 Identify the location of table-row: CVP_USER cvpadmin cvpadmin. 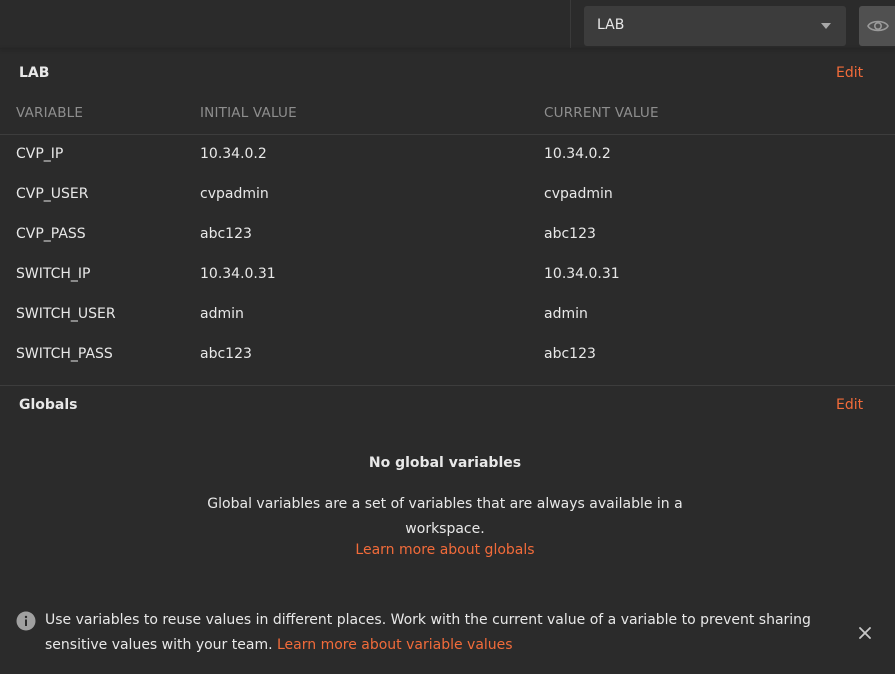
(447, 195).